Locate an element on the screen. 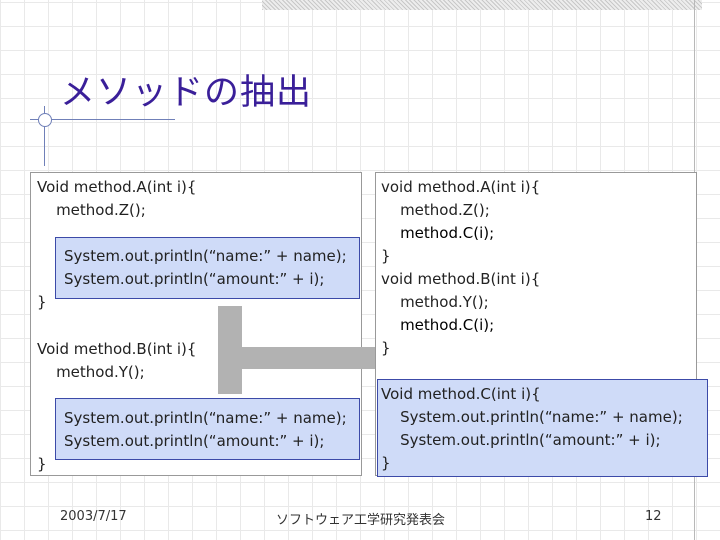 The height and width of the screenshot is (540, 720). footer-org: ソフトウェア工学研究発表会 is located at coordinates (361, 520).